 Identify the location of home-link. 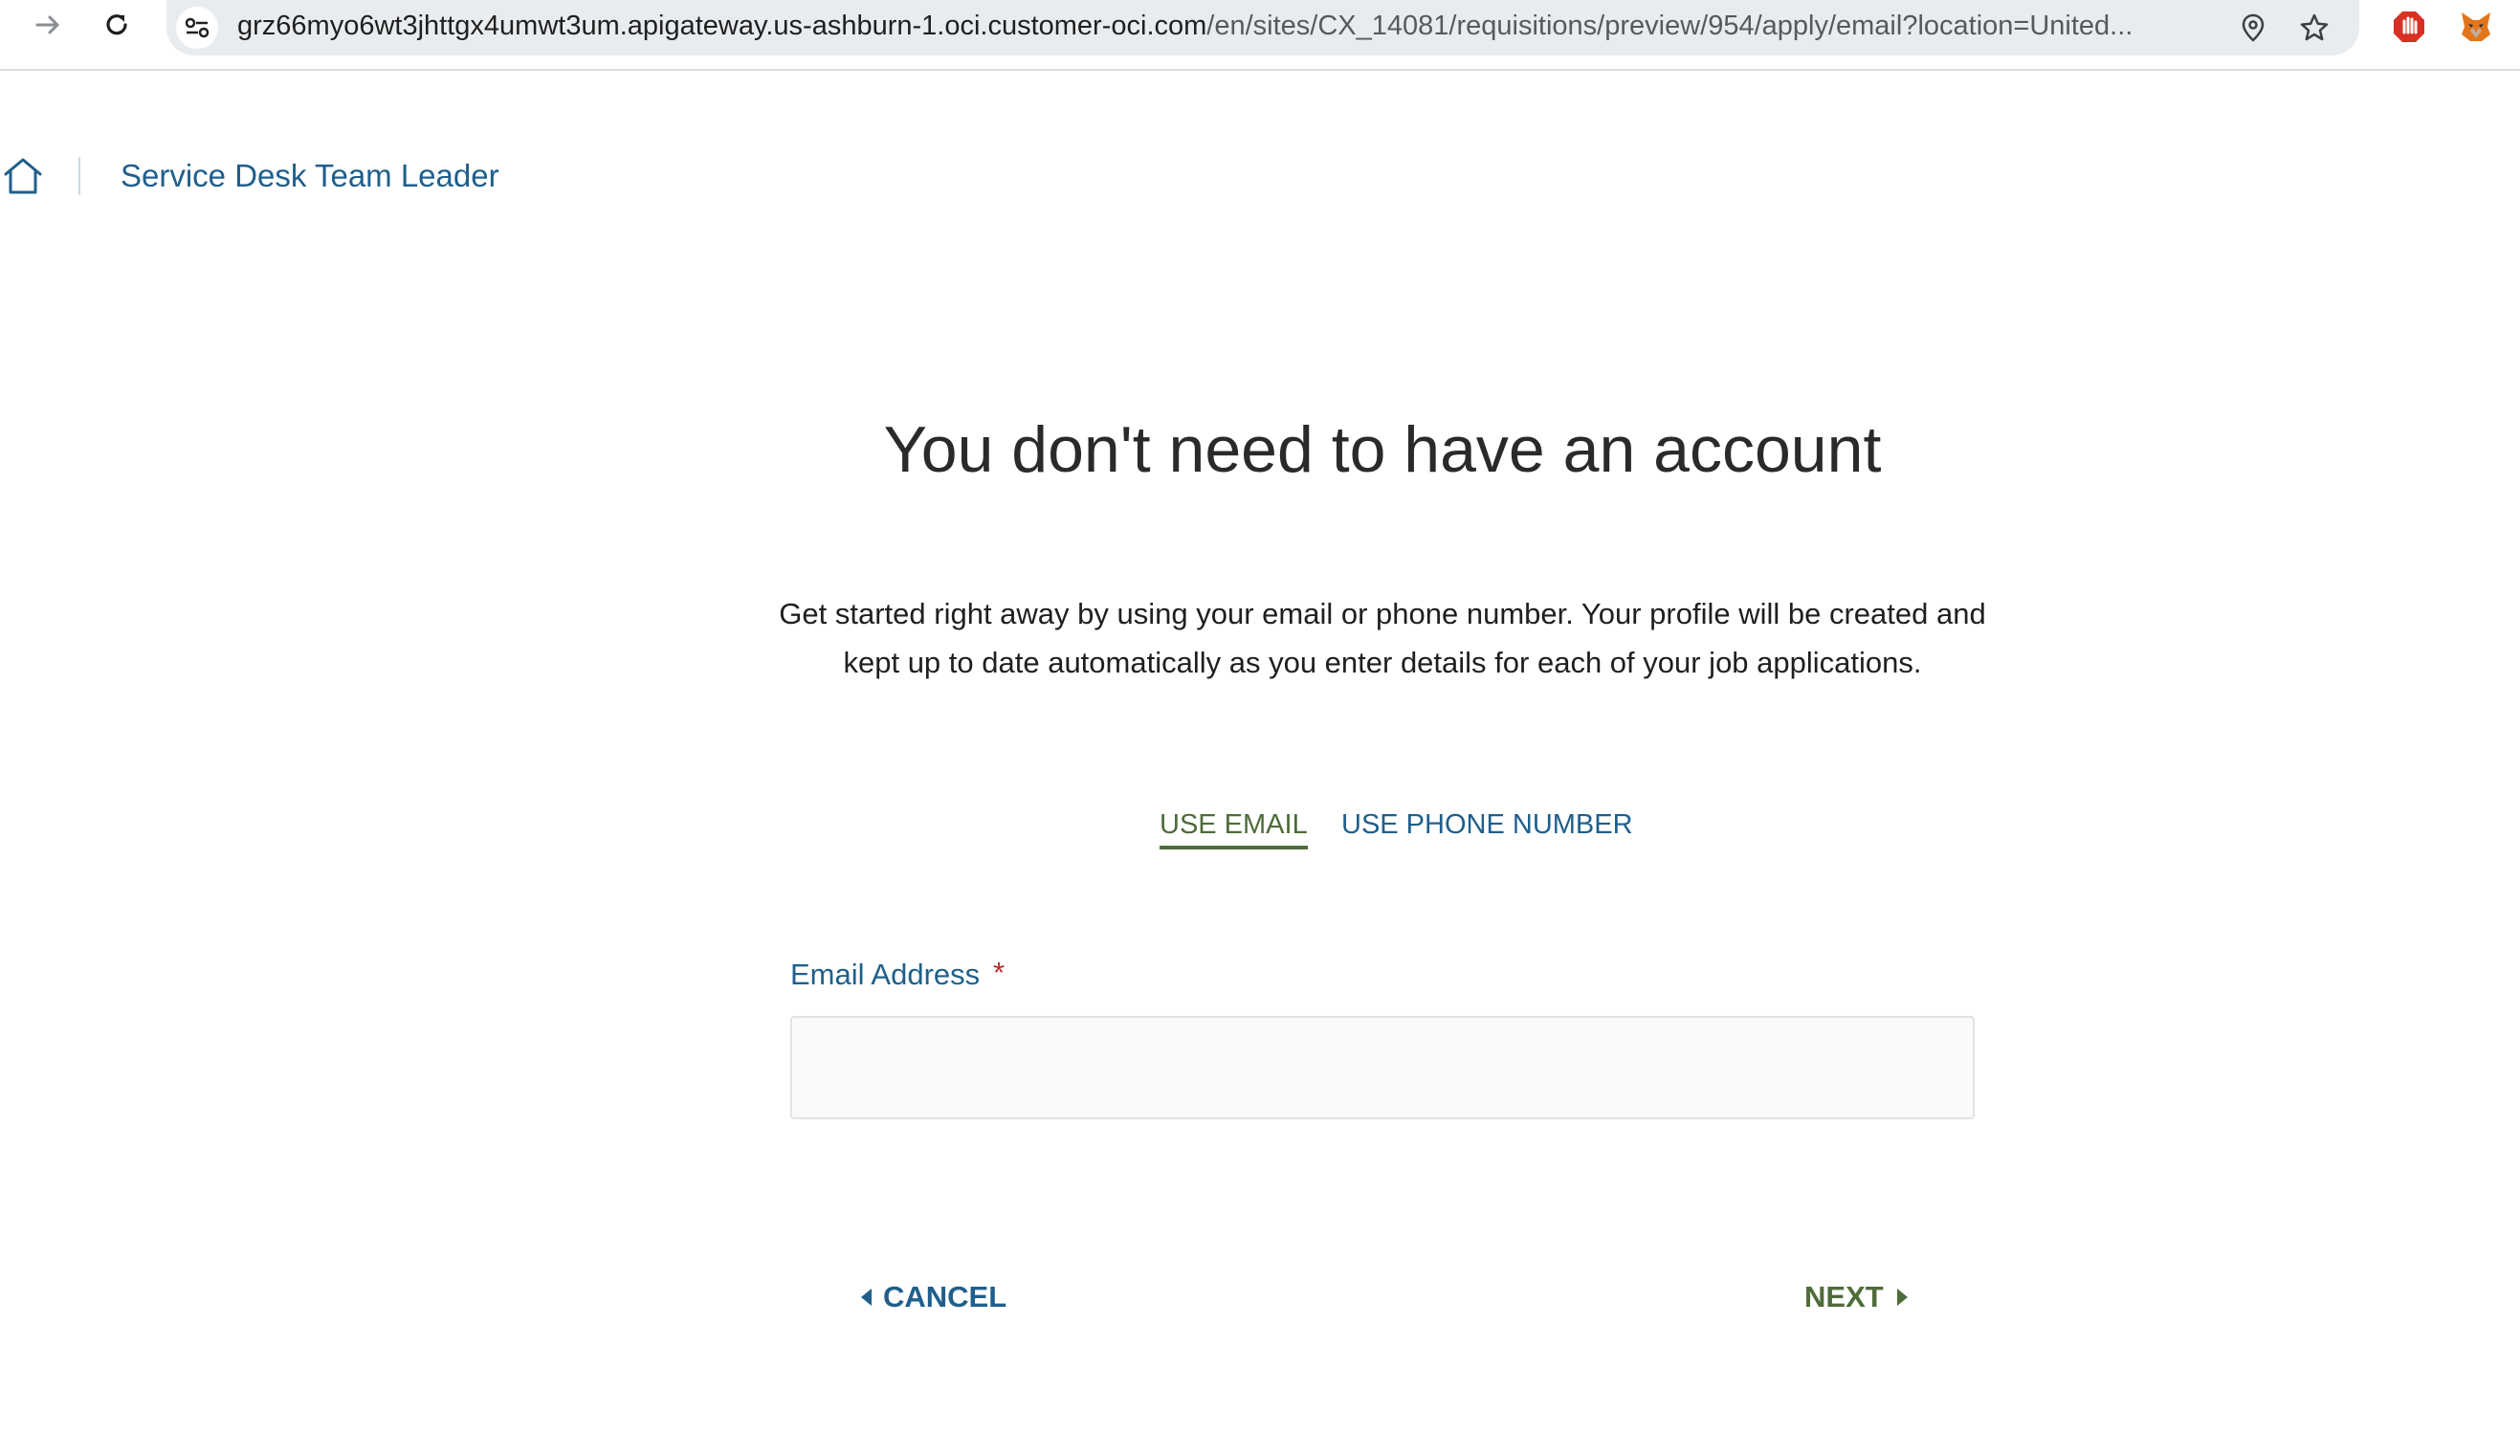
(23, 176).